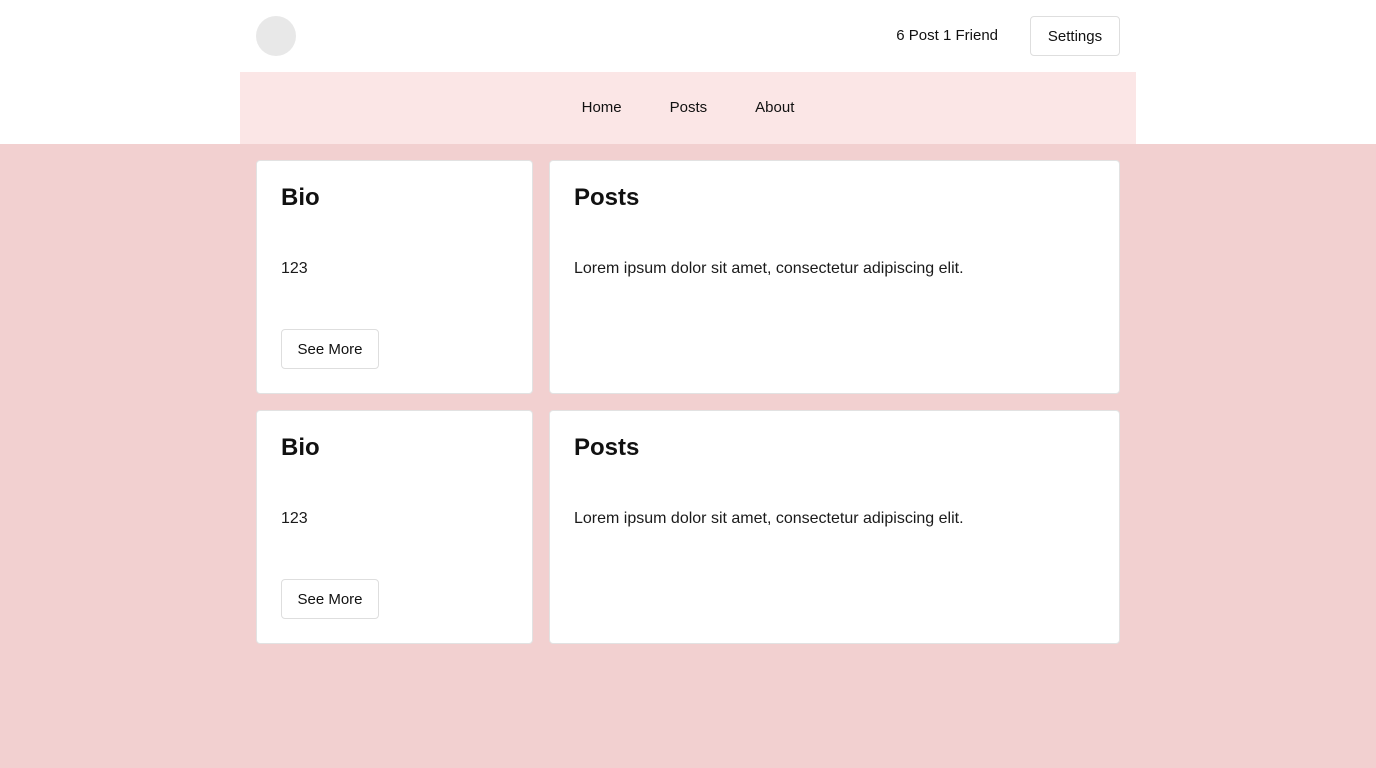 The width and height of the screenshot is (1376, 768). I want to click on profile-stats: 6 Post 1 Friend, so click(947, 35).